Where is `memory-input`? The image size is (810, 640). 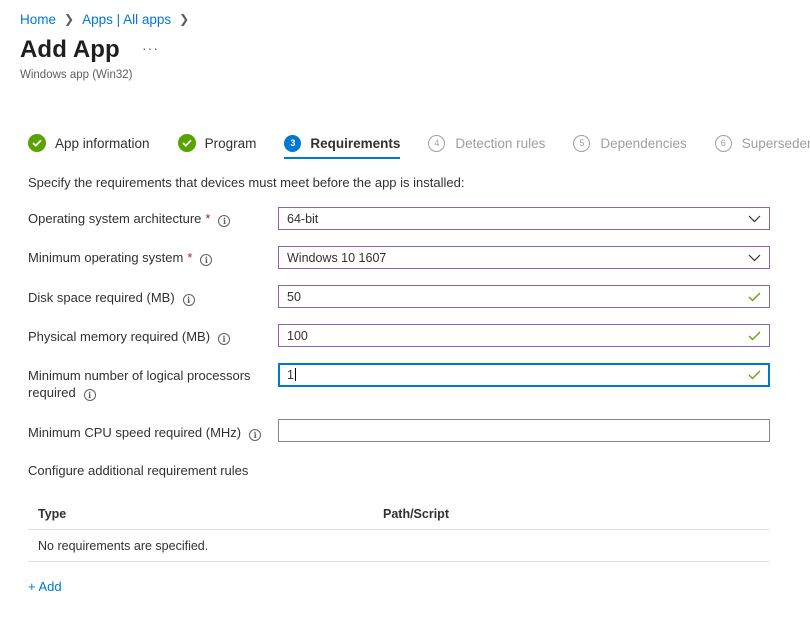 memory-input is located at coordinates (524, 335).